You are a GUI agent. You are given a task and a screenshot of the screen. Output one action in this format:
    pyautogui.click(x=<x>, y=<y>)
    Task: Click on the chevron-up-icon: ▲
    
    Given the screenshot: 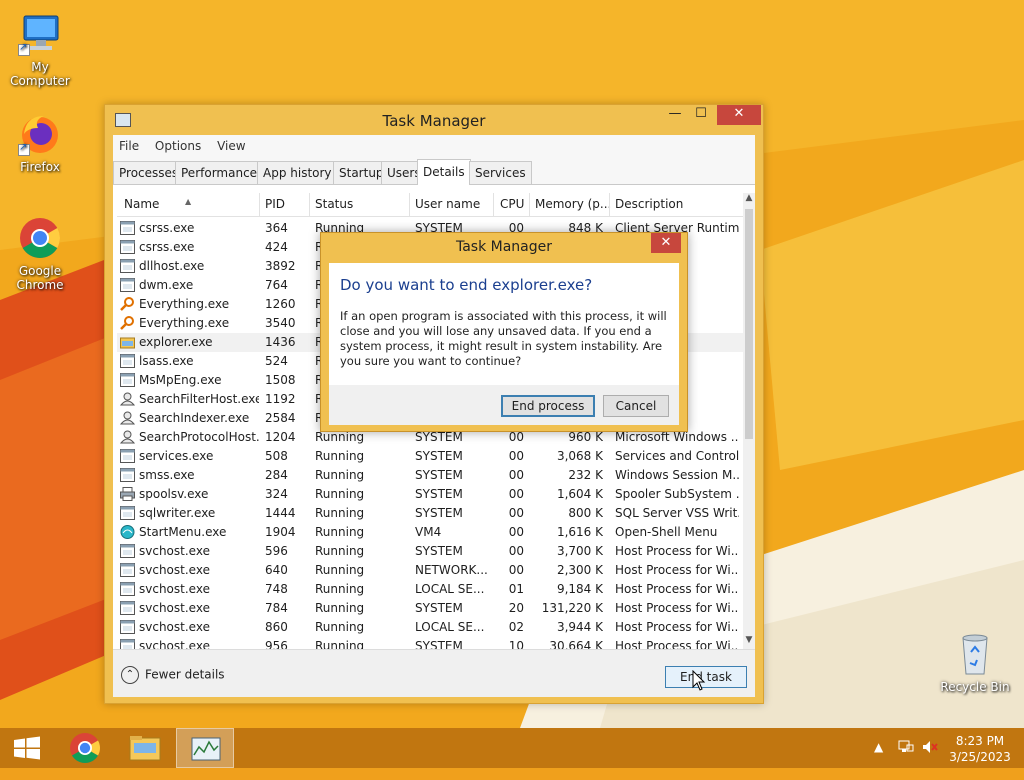 What is the action you would take?
    pyautogui.click(x=878, y=760)
    